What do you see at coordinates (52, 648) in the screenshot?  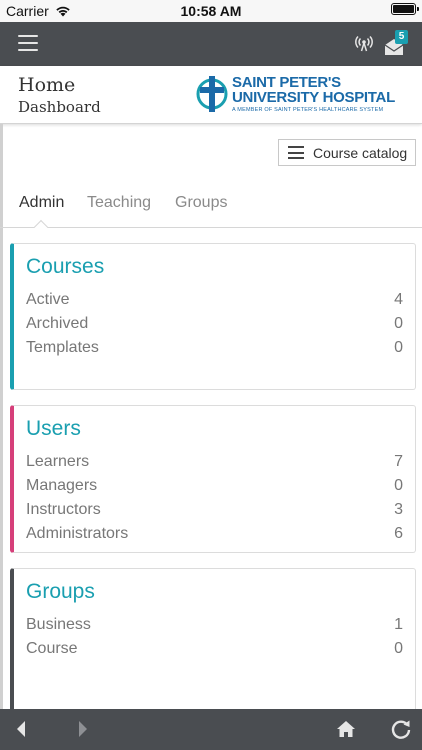 I see `row-label: Course` at bounding box center [52, 648].